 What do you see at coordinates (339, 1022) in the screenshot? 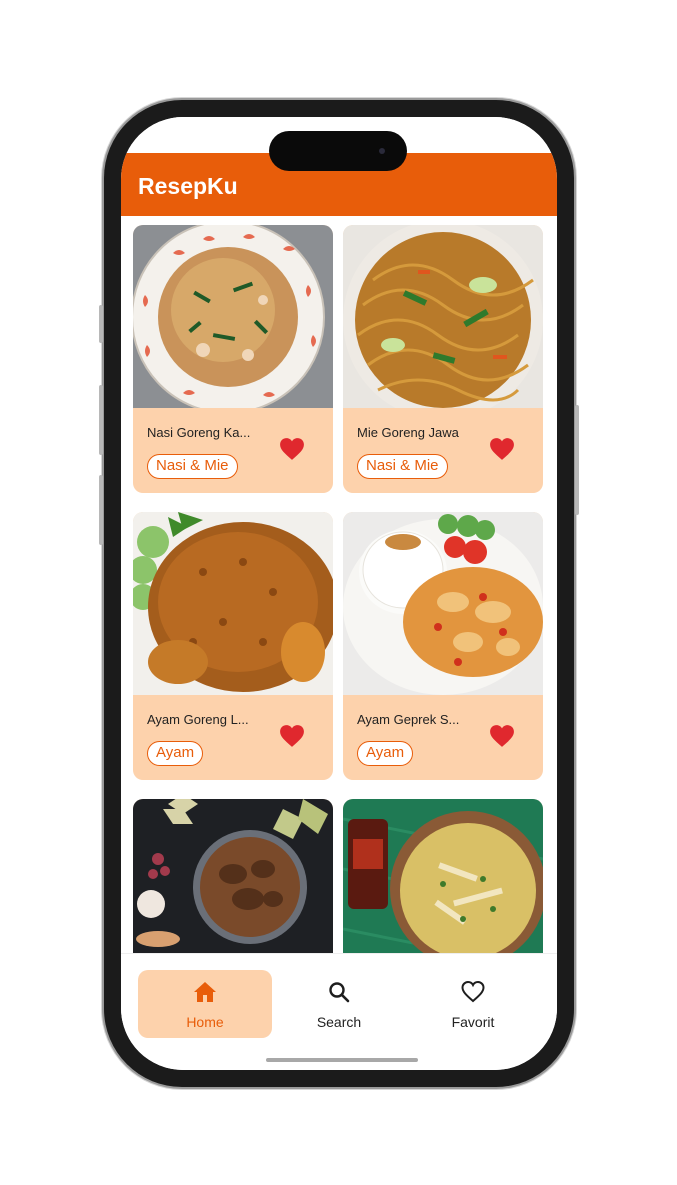
I see `nav-label: Search` at bounding box center [339, 1022].